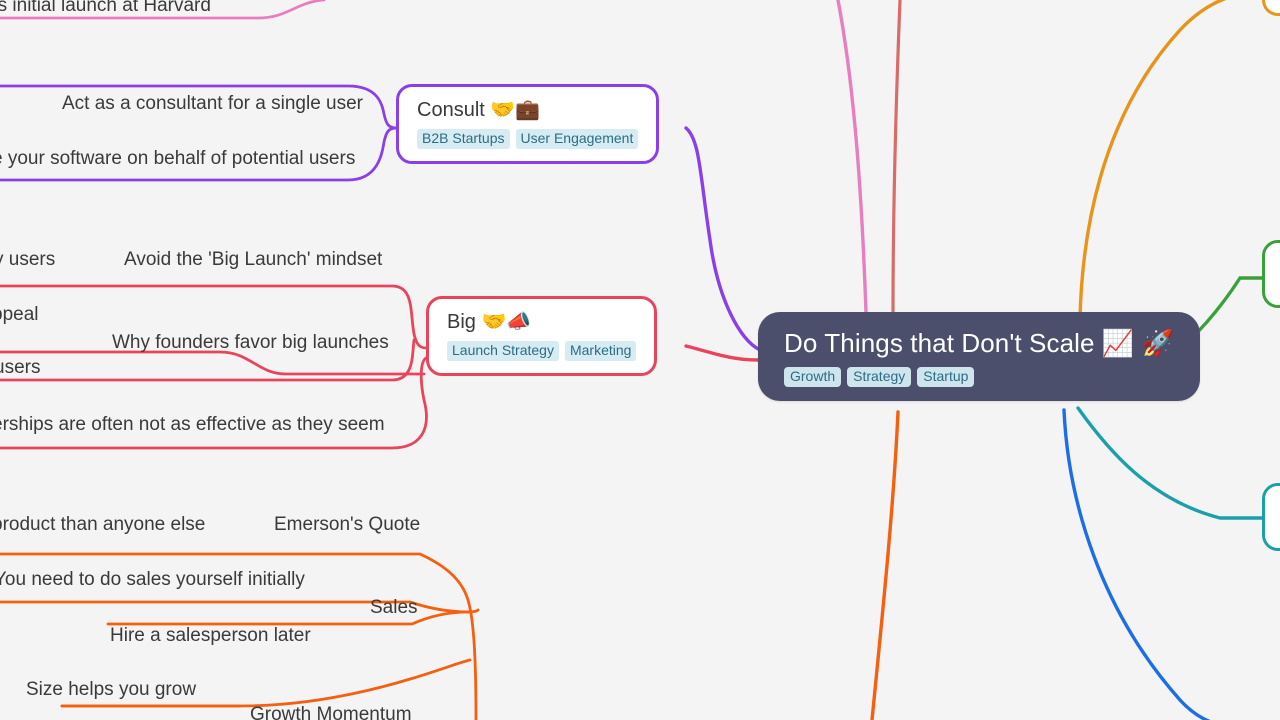 The image size is (1280, 720). Describe the element at coordinates (19, 314) in the screenshot. I see `leaf-appeal: ppeal` at that location.